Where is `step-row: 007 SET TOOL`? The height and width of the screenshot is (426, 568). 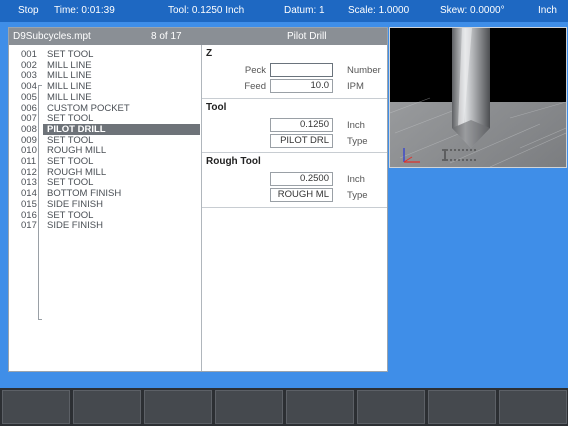
step-row: 007 SET TOOL is located at coordinates (105, 118).